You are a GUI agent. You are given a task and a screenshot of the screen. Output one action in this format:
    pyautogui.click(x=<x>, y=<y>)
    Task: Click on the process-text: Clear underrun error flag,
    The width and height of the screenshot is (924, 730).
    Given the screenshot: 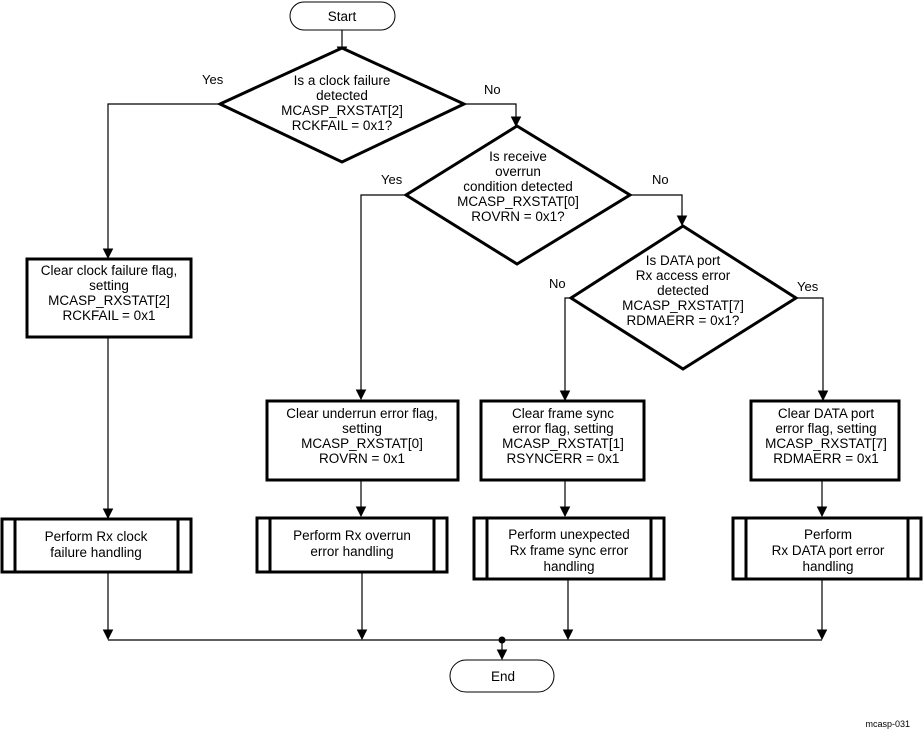 What is the action you would take?
    pyautogui.click(x=362, y=413)
    